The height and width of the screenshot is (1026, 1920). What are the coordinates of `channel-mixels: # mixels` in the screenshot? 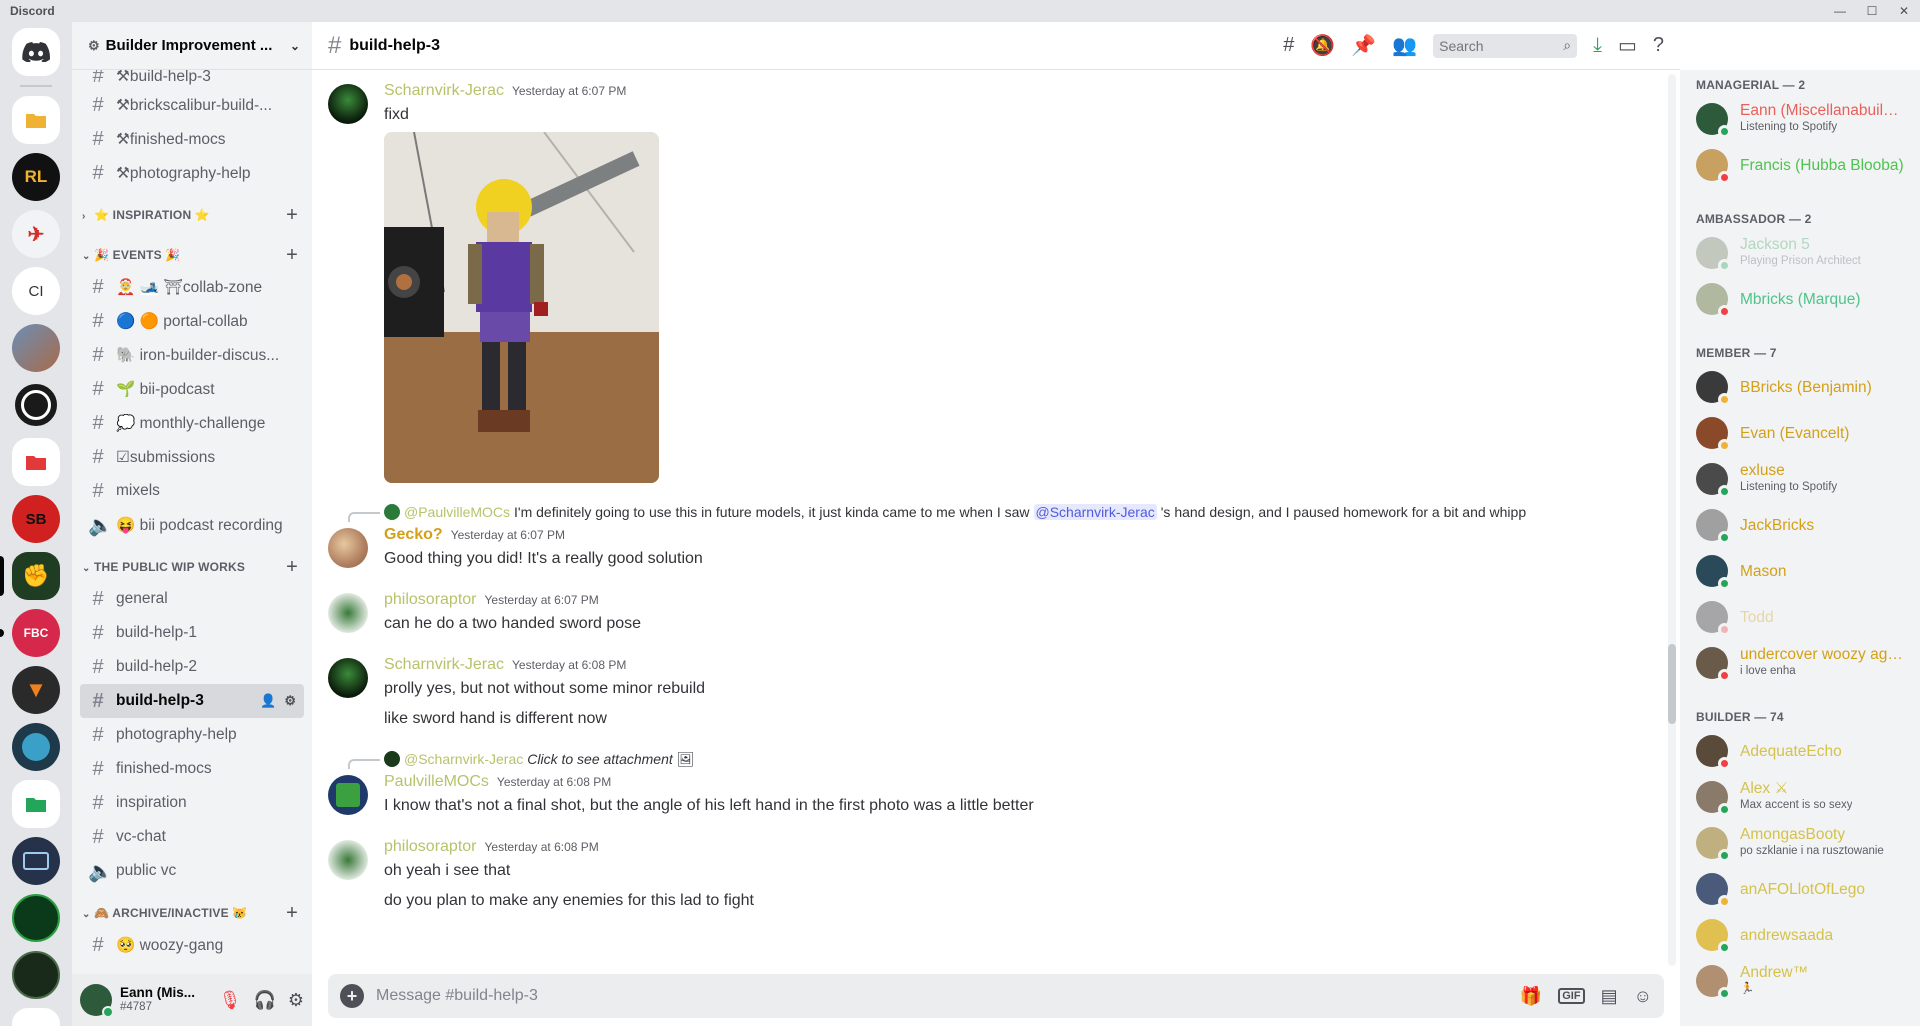 It's located at (192, 491).